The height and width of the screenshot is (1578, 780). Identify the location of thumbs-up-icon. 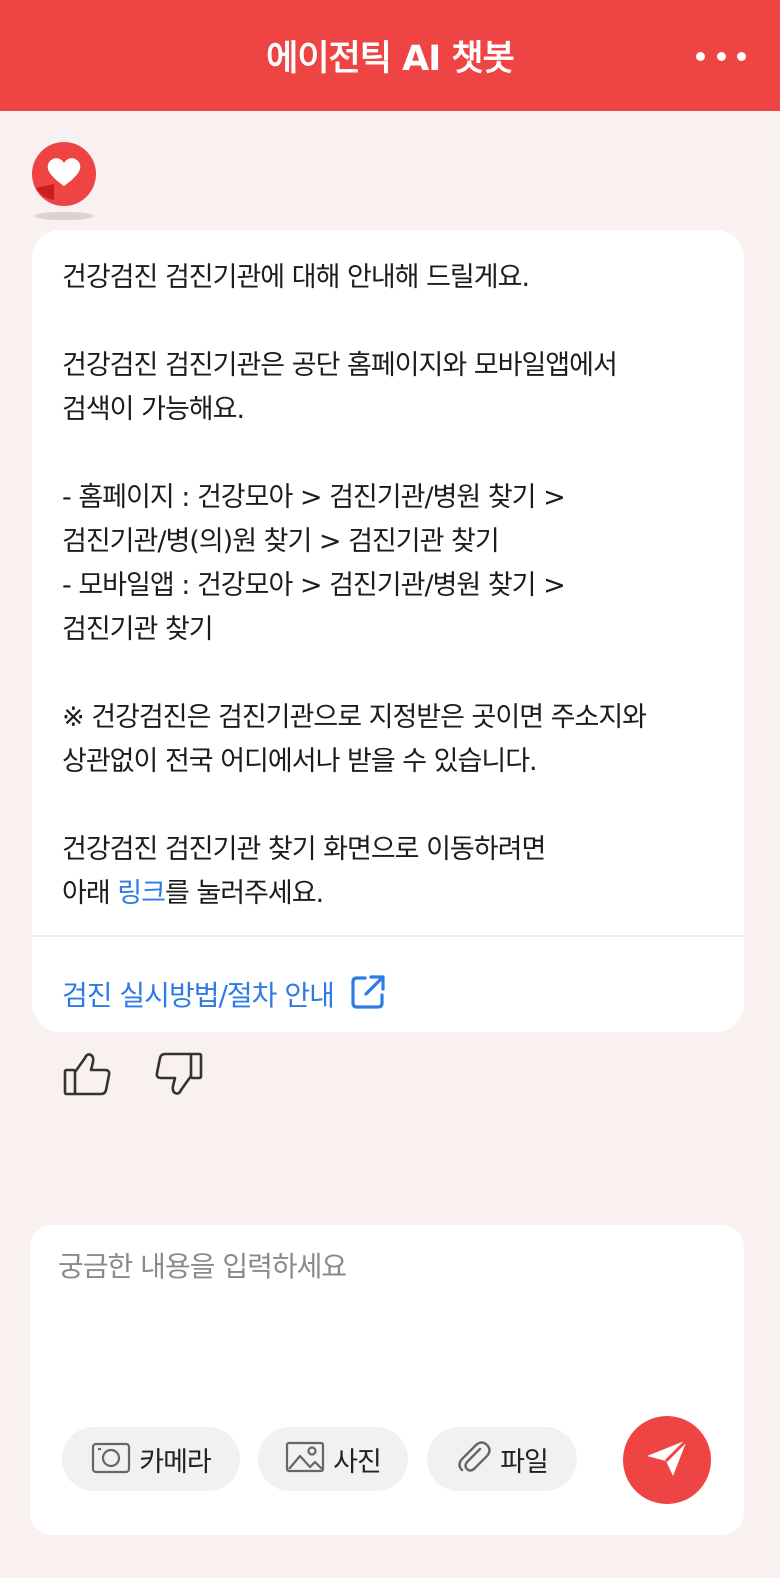
(88, 1077).